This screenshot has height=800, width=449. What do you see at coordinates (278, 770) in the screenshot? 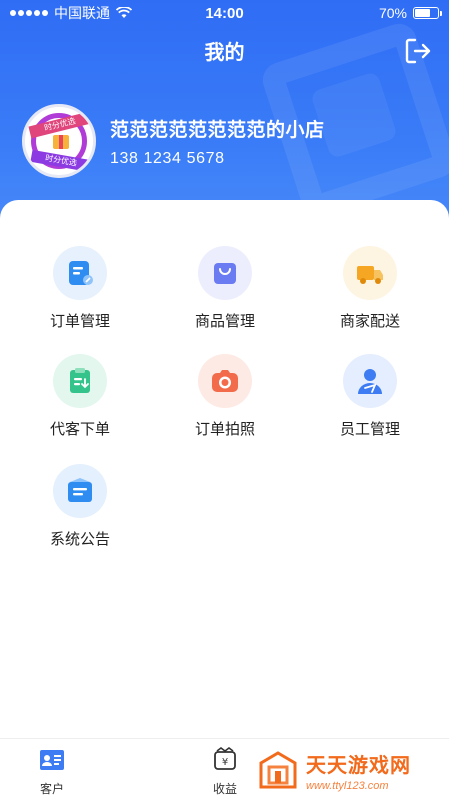
I see `watermark-logo-icon` at bounding box center [278, 770].